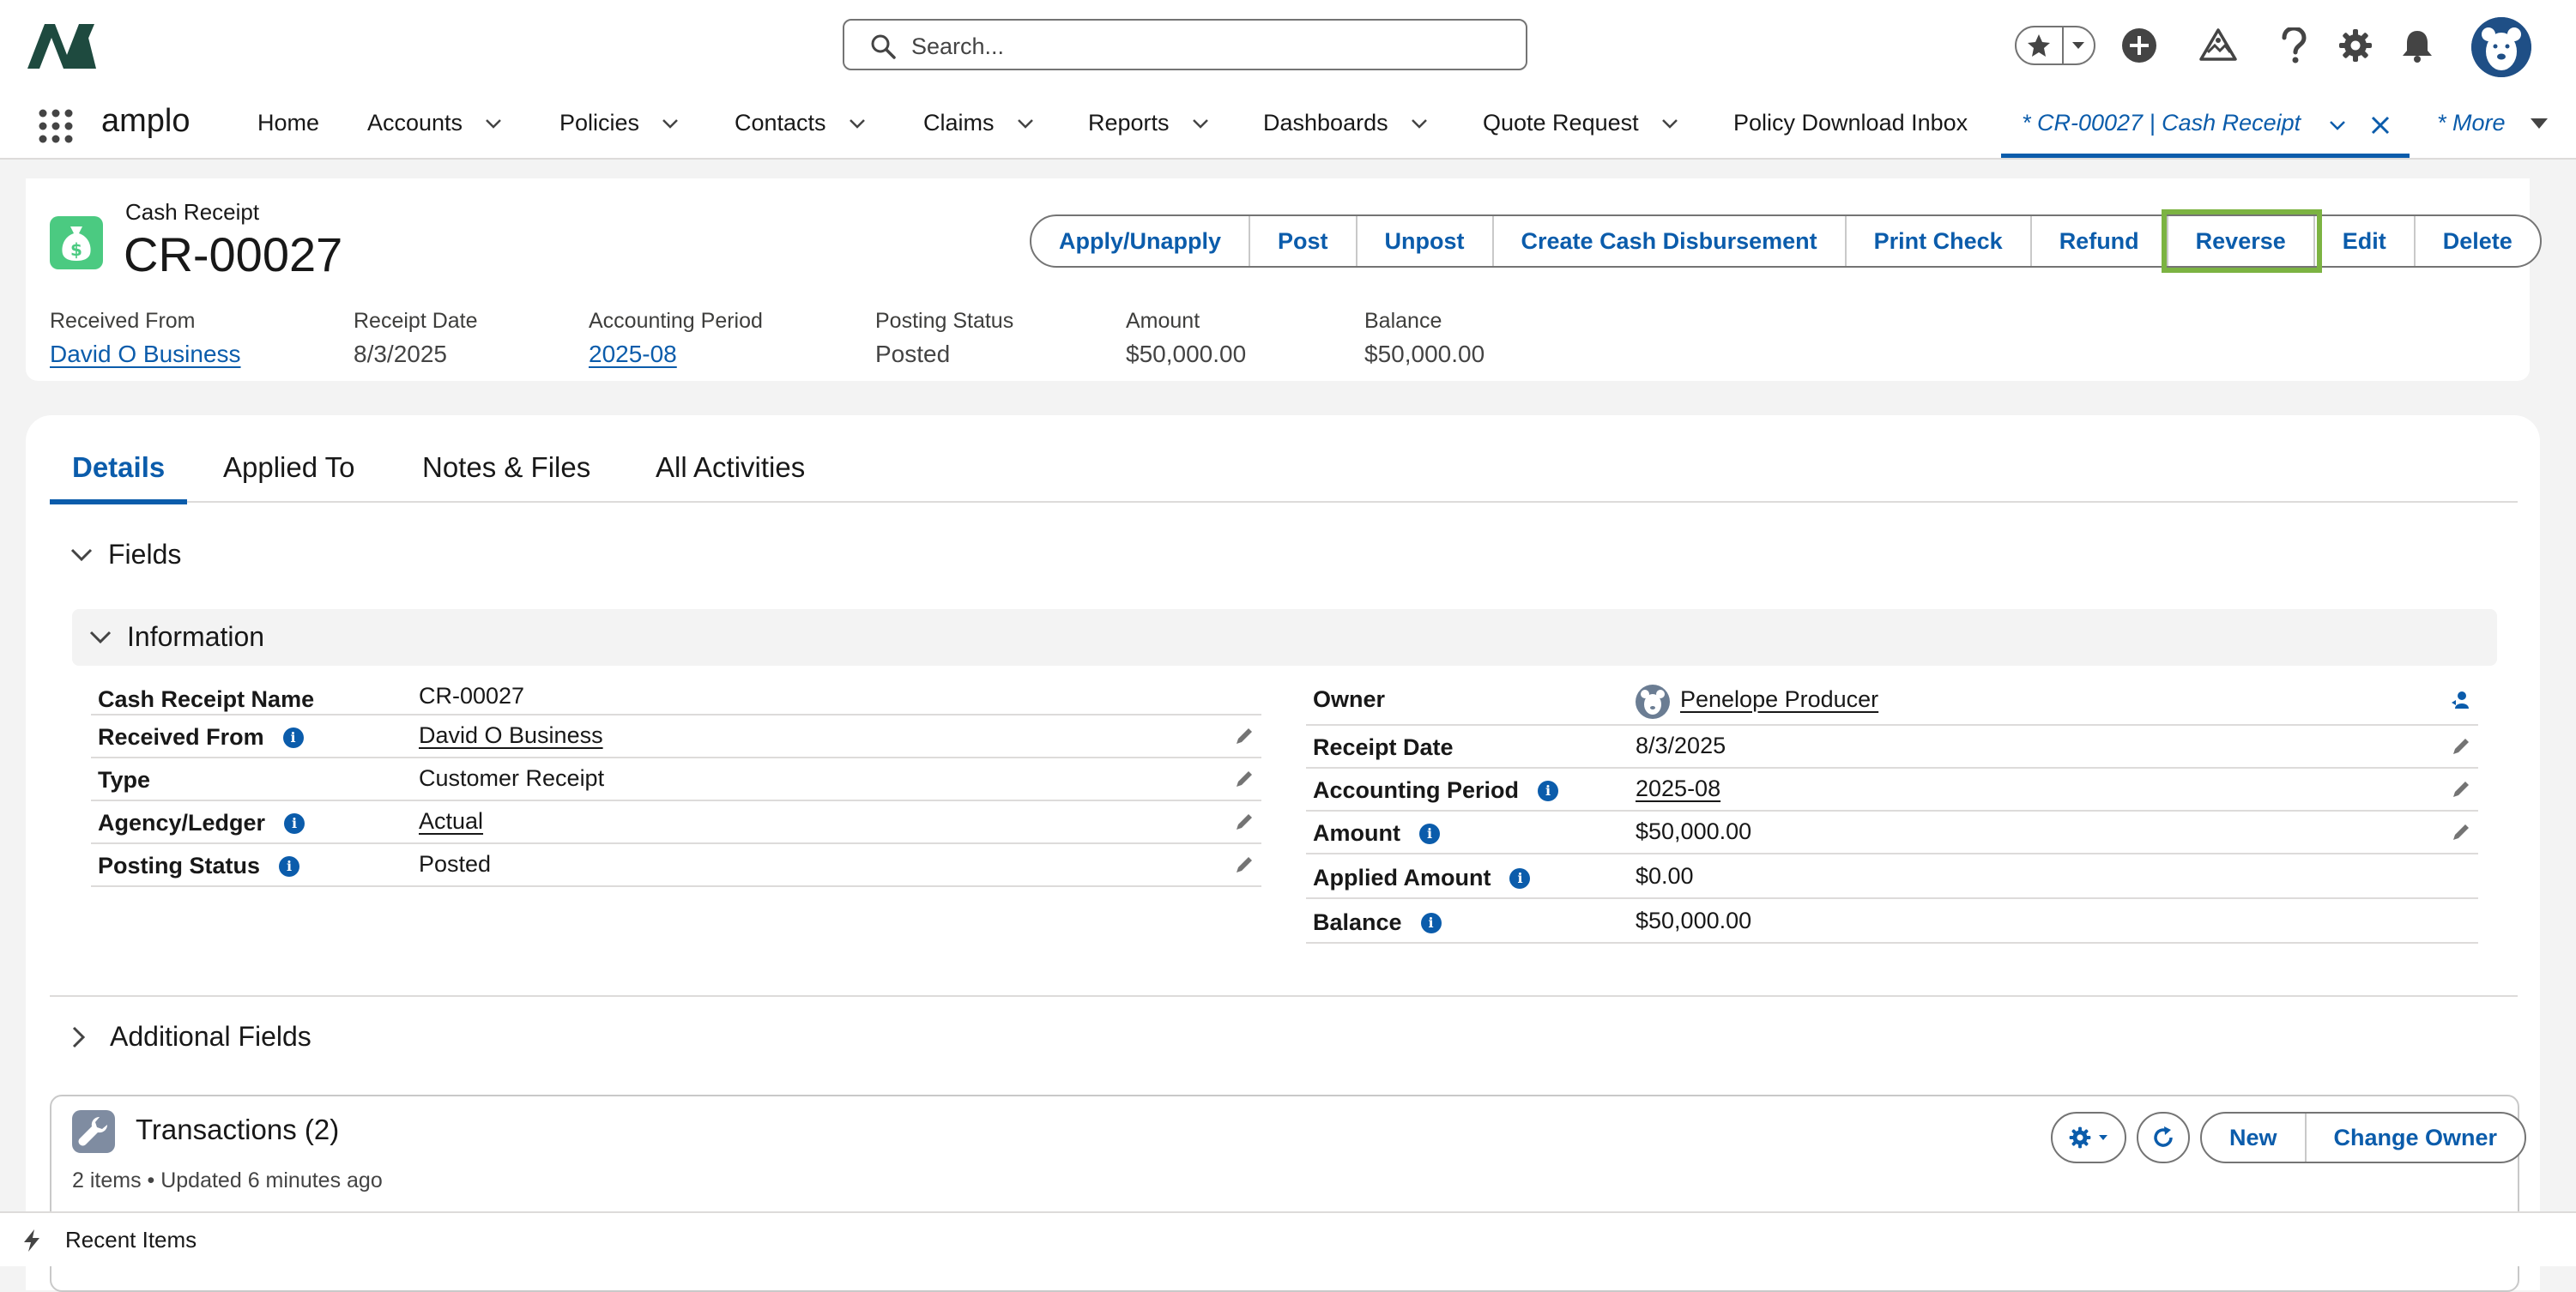  I want to click on nav-item-policy-download-inbox: Policy Download Inbox, so click(1850, 123).